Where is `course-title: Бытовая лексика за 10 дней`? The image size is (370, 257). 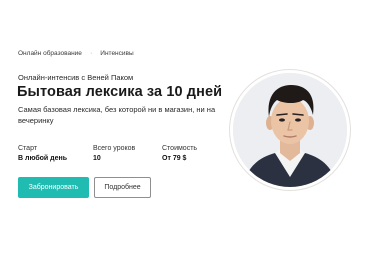 course-title: Бытовая лексика за 10 дней is located at coordinates (120, 92).